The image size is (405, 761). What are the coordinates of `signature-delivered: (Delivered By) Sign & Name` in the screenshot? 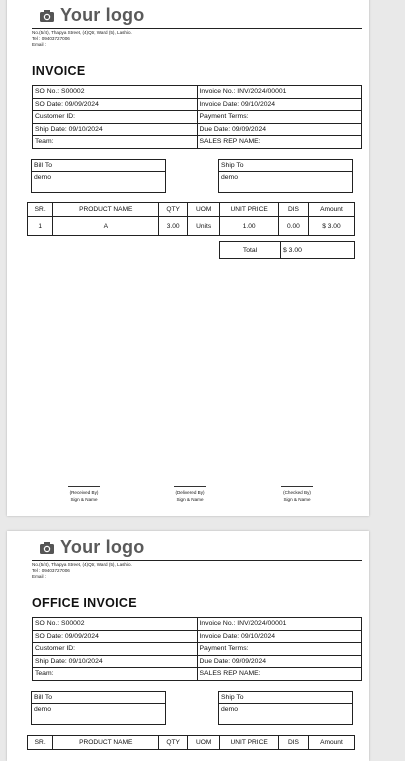 It's located at (190, 494).